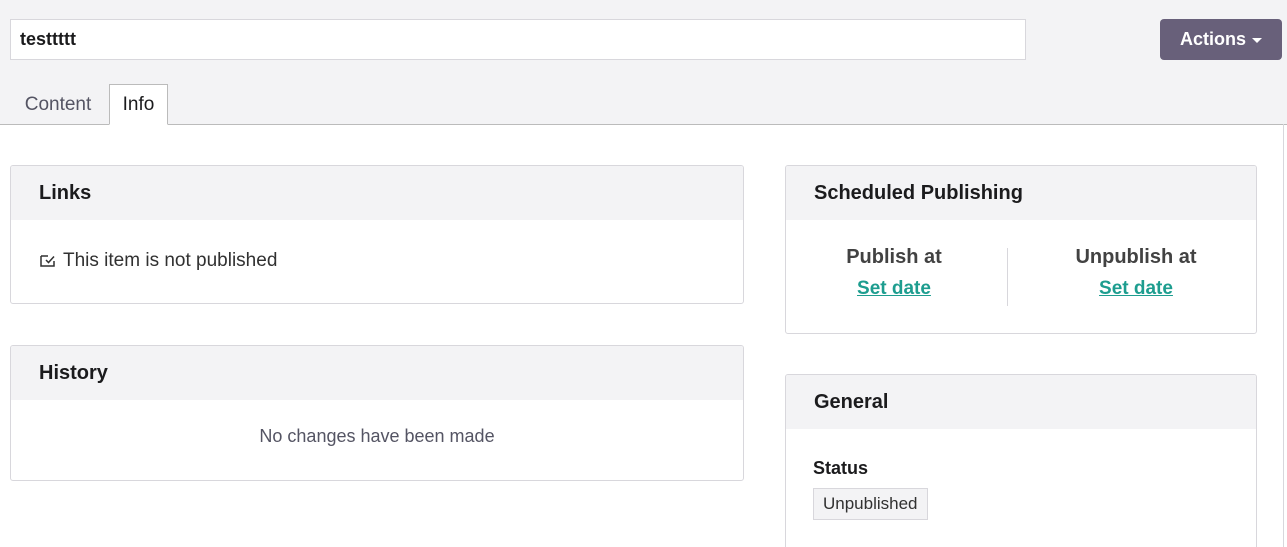  Describe the element at coordinates (377, 193) in the screenshot. I see `links-panel-title: Links` at that location.